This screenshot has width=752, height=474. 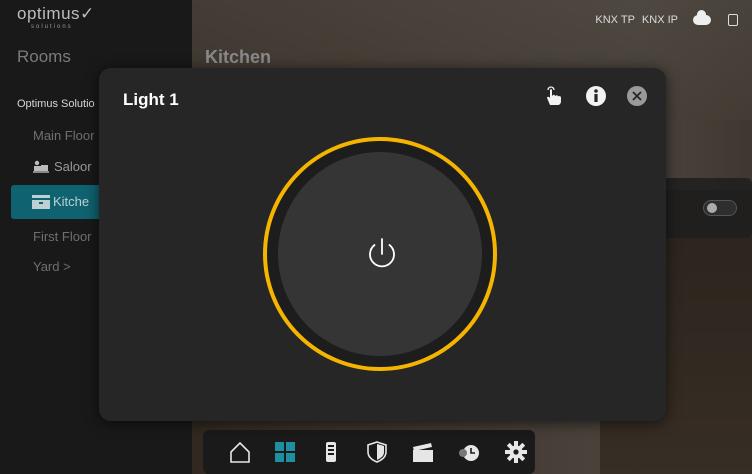 I want to click on sidebar-item-first-floor: First Floor, so click(x=62, y=236).